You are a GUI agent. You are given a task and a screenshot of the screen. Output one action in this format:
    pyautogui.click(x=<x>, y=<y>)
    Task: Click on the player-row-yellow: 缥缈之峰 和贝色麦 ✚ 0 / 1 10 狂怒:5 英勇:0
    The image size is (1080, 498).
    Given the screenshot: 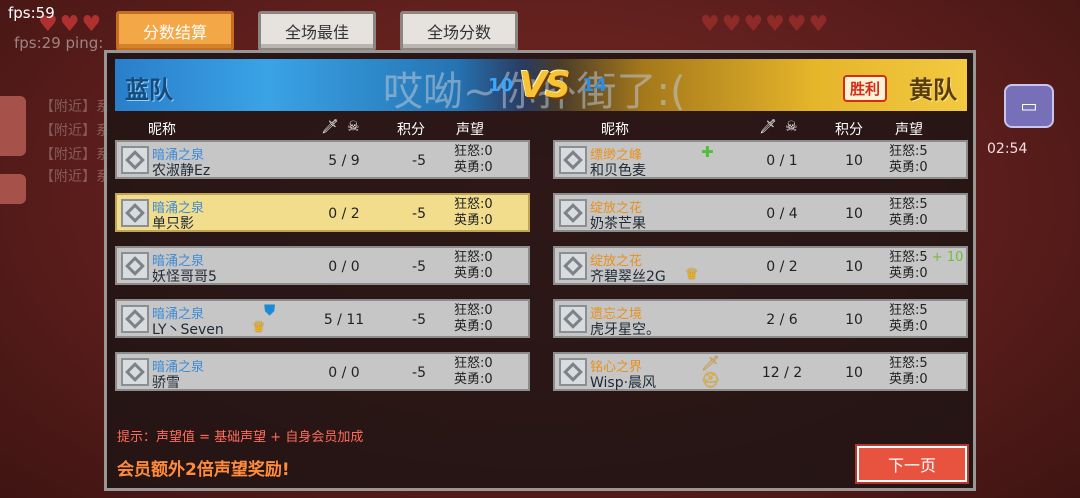 What is the action you would take?
    pyautogui.click(x=760, y=159)
    